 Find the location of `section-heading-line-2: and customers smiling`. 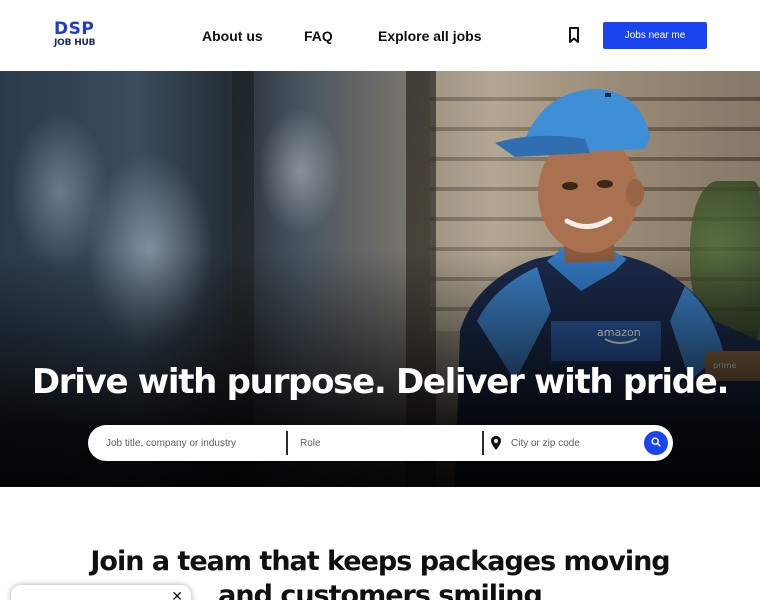

section-heading-line-2: and customers smiling is located at coordinates (380, 590).